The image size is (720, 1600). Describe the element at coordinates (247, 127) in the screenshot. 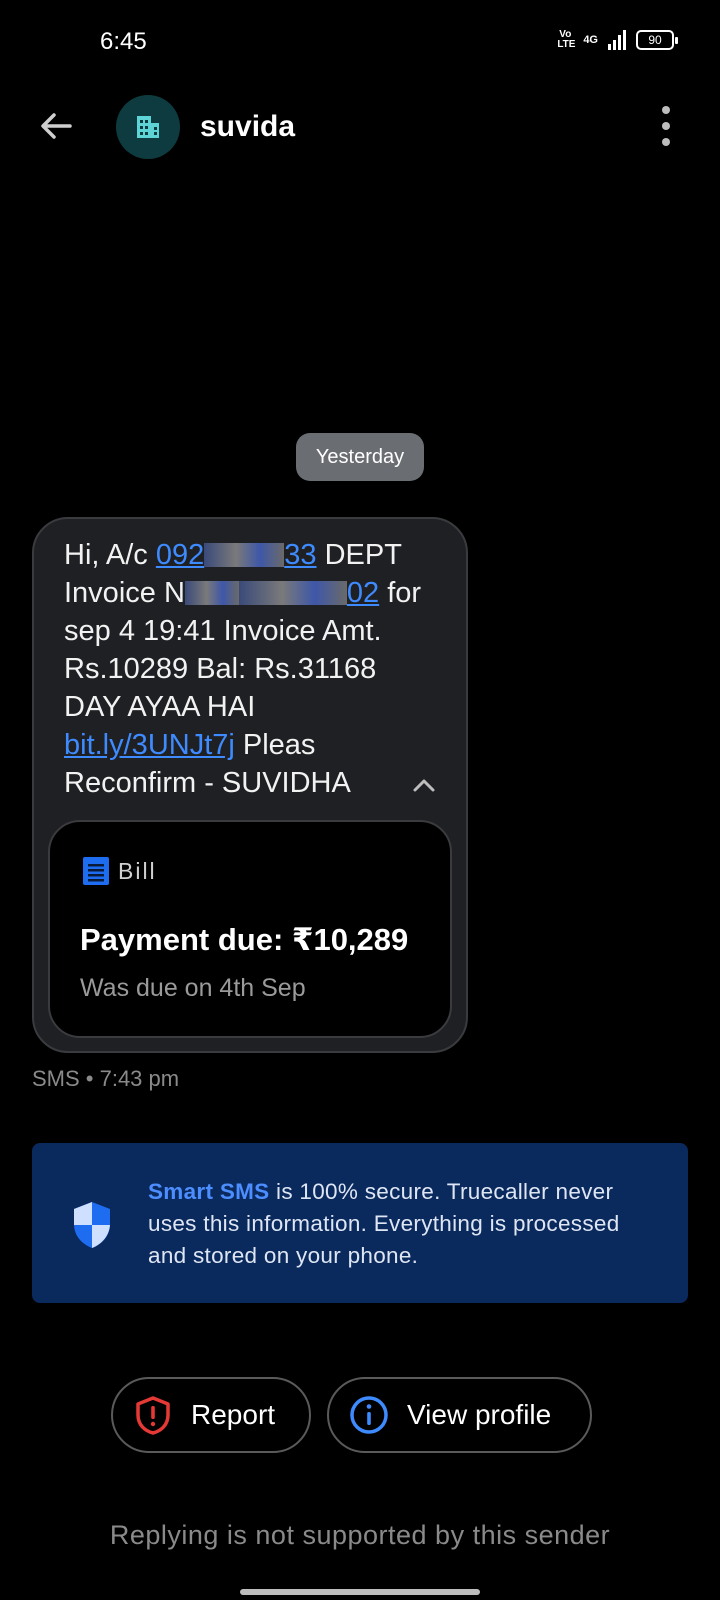

I see `conversation-title: suvida` at that location.